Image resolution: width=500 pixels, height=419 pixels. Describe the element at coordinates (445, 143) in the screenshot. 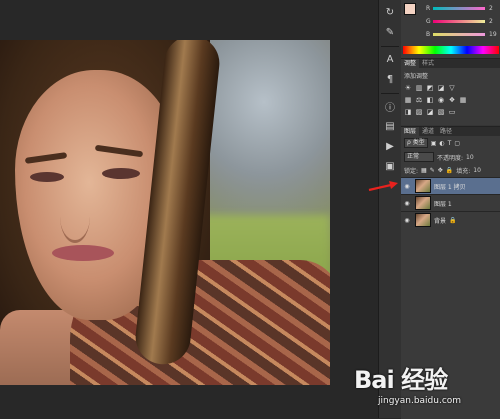

I see `filter-icons: ▣ ◐ T ▢` at that location.